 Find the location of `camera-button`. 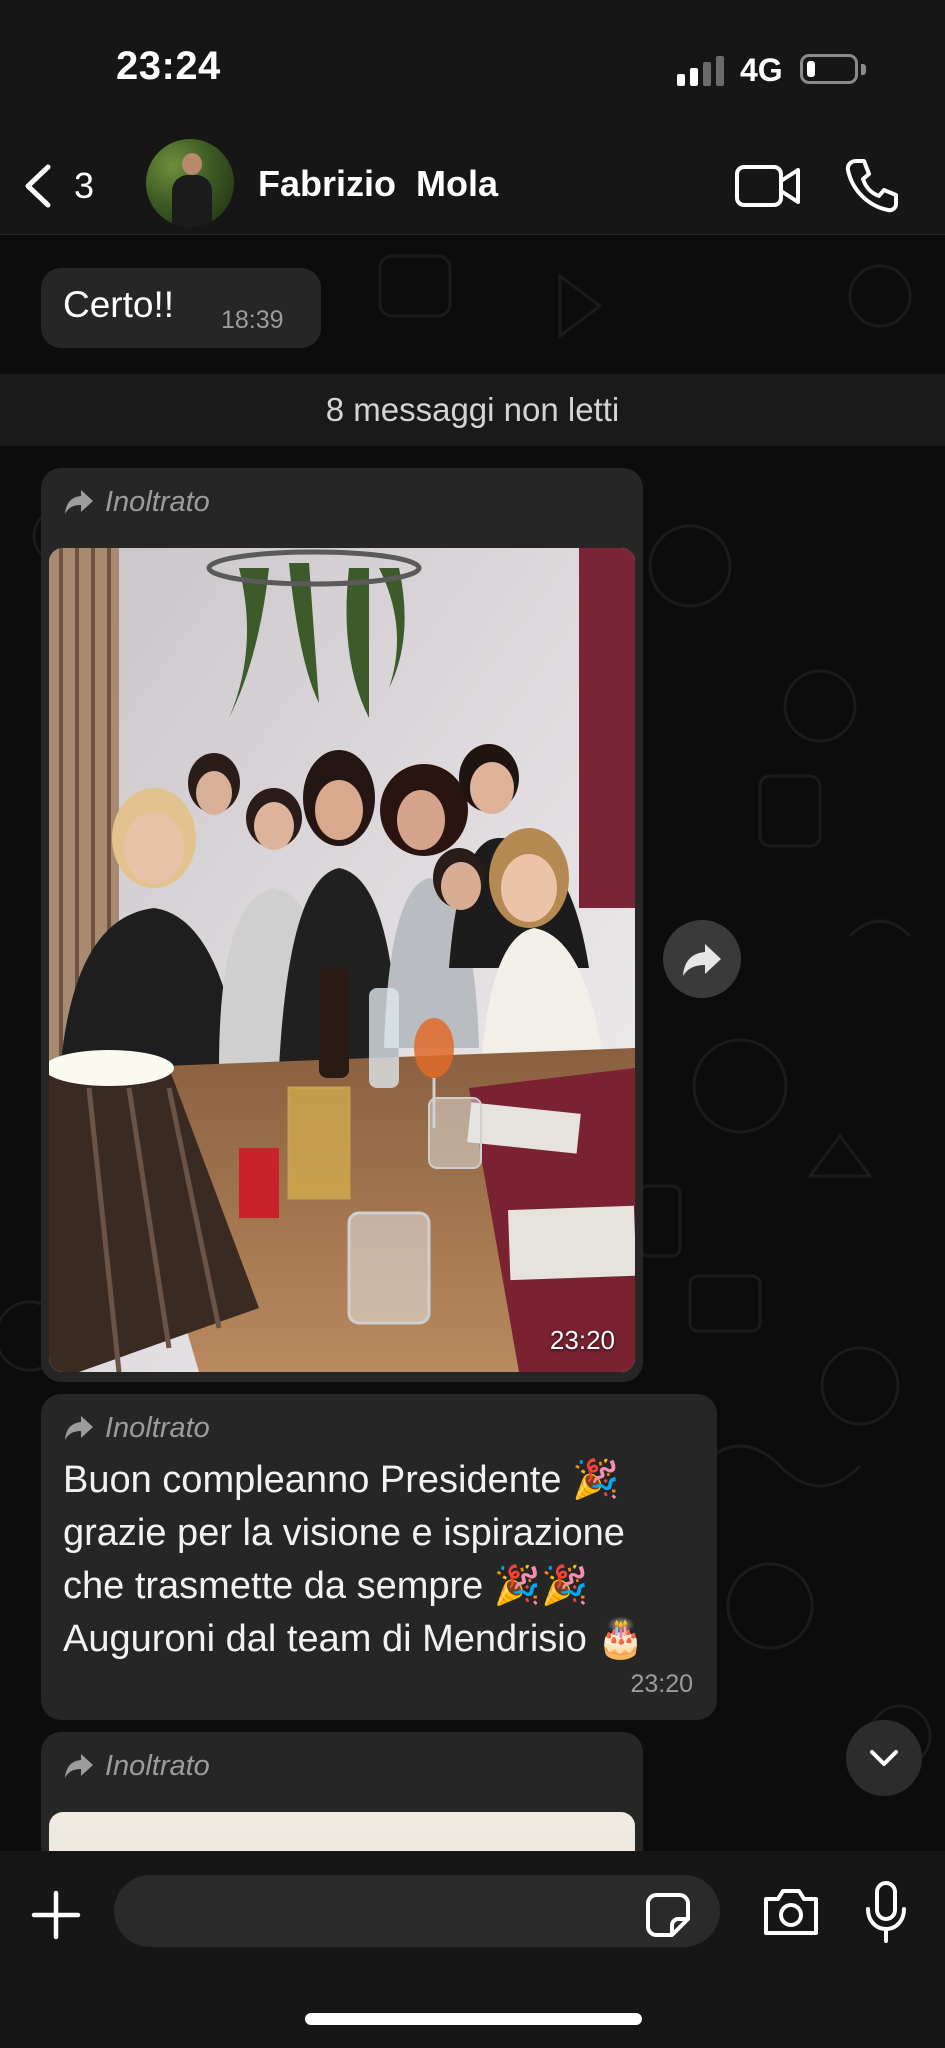

camera-button is located at coordinates (791, 1912).